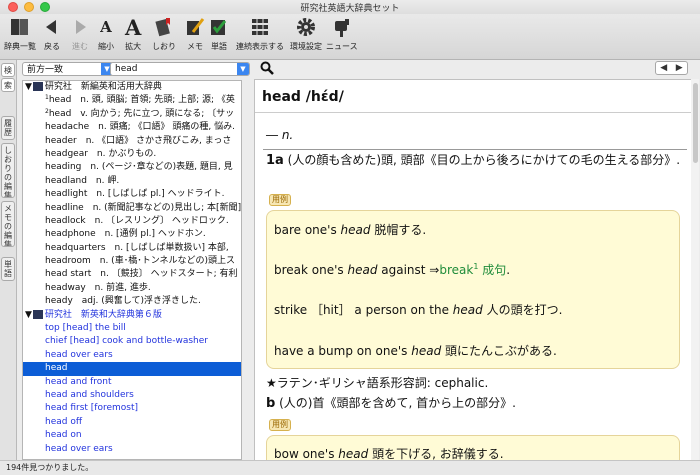 The image size is (700, 475). I want to click on list-item-text: headquarters n. [しばしば単数扱い] 本部,, so click(137, 247).